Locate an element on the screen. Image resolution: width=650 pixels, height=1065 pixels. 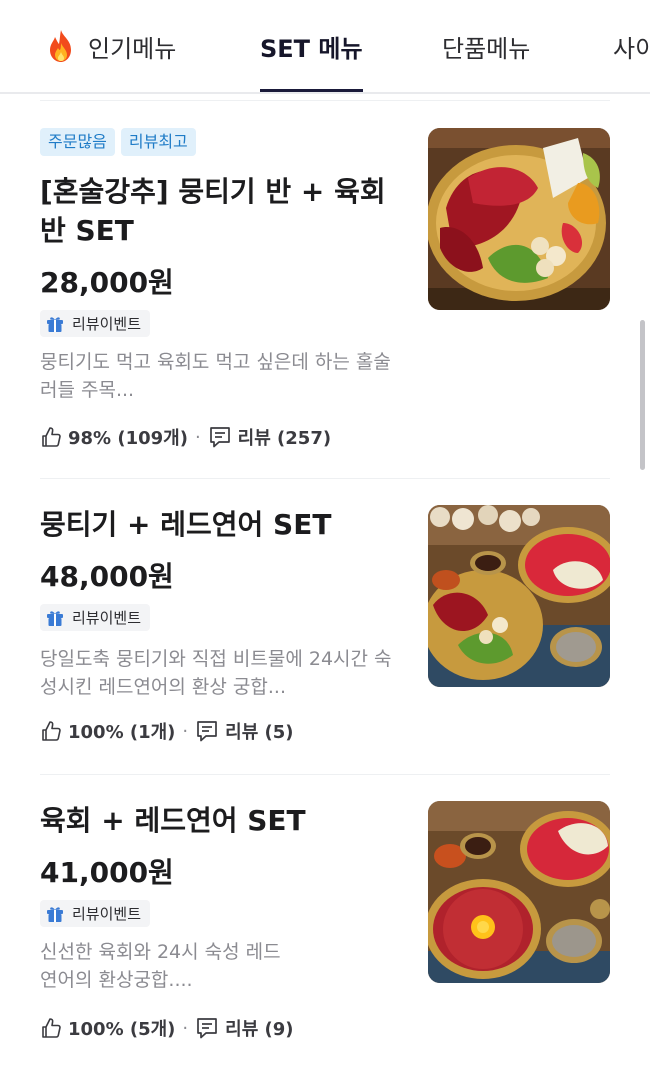
tab-set-menu: SET 메뉴 is located at coordinates (311, 46).